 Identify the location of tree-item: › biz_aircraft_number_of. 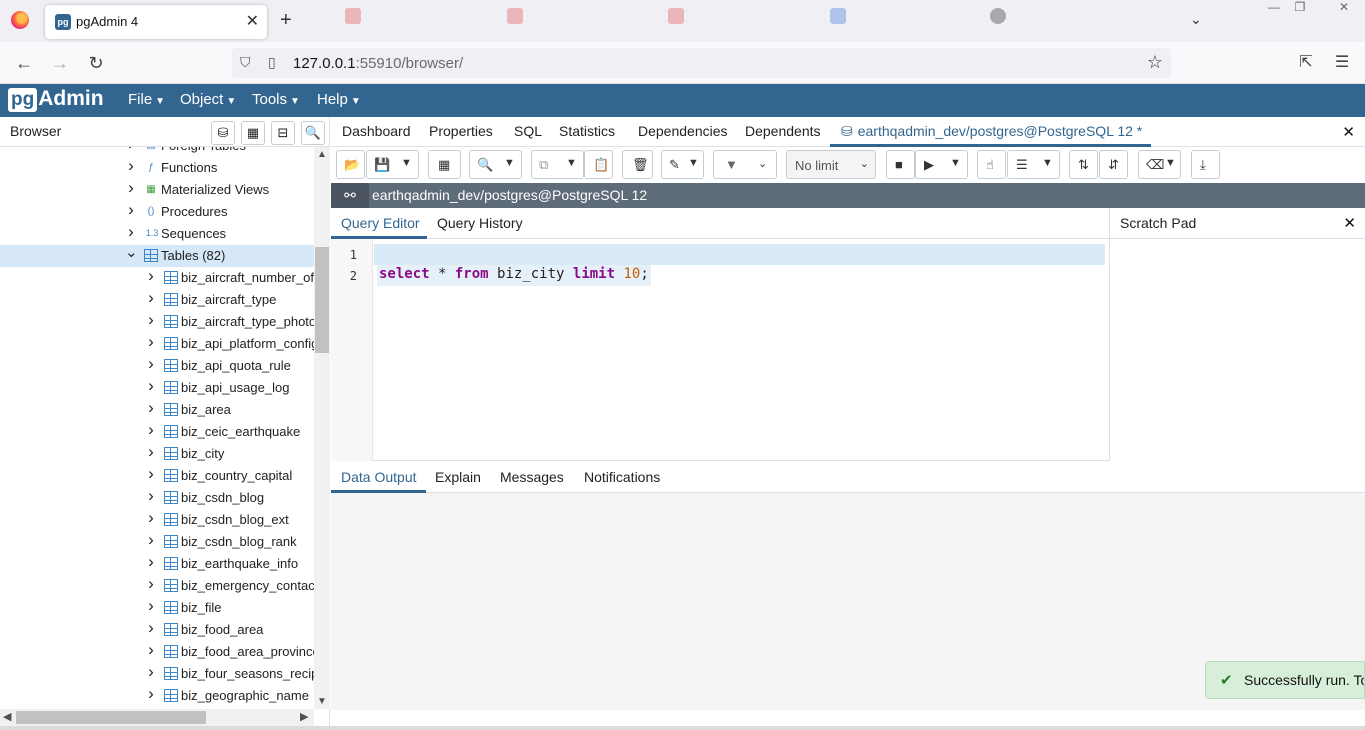
(157, 277).